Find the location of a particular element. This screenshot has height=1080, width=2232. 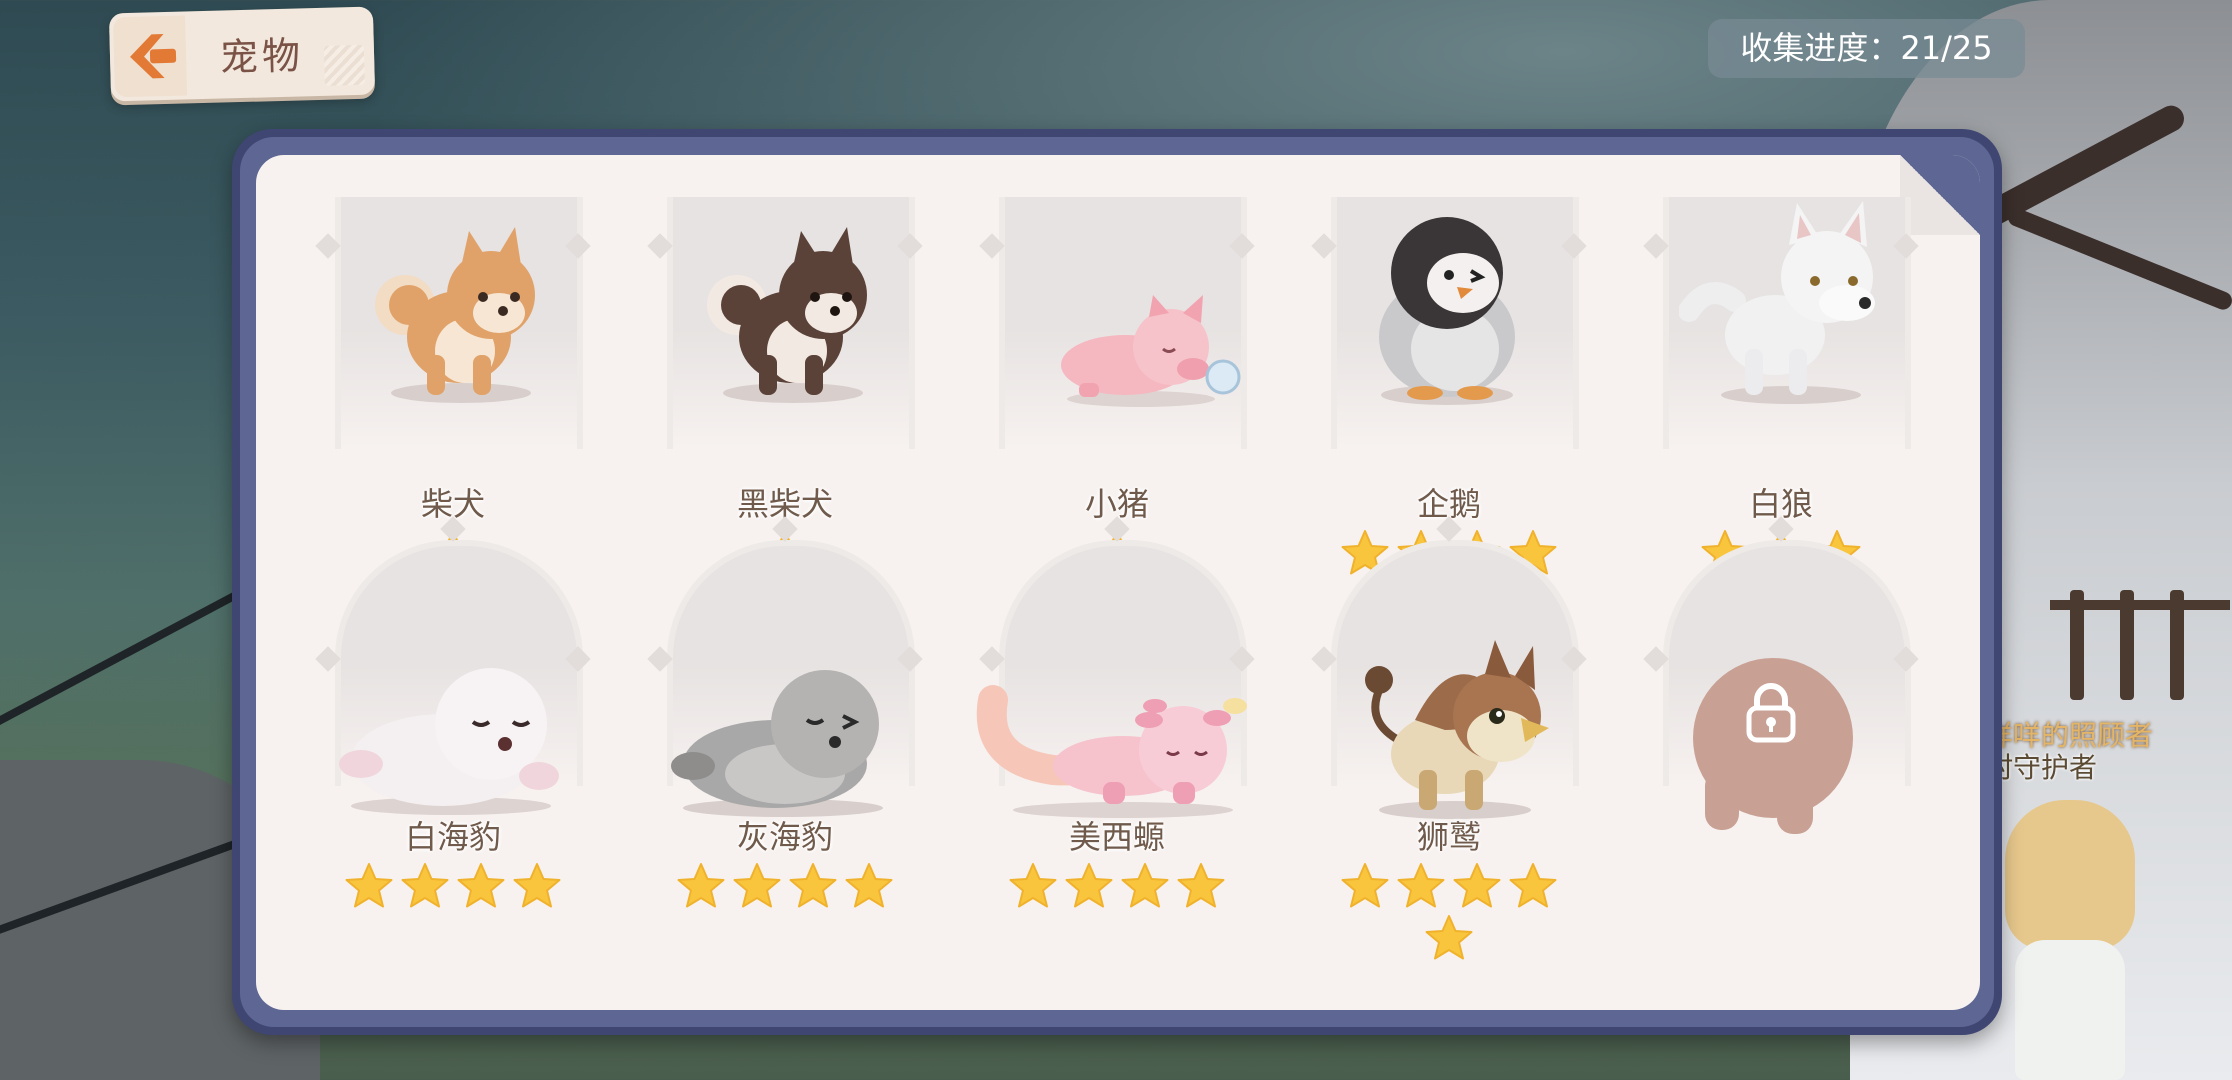

back-arrow-icon is located at coordinates (153, 56).